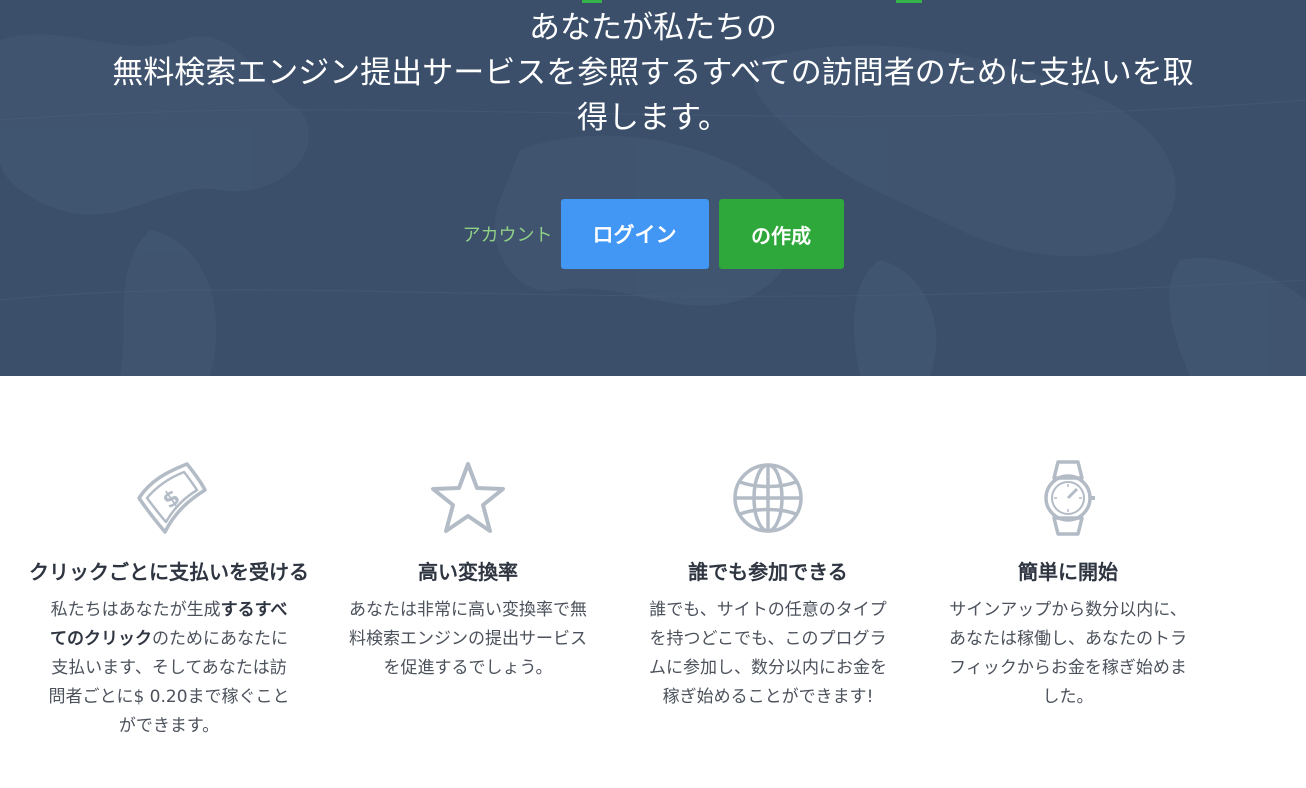  I want to click on account-label: アカウント, so click(507, 235).